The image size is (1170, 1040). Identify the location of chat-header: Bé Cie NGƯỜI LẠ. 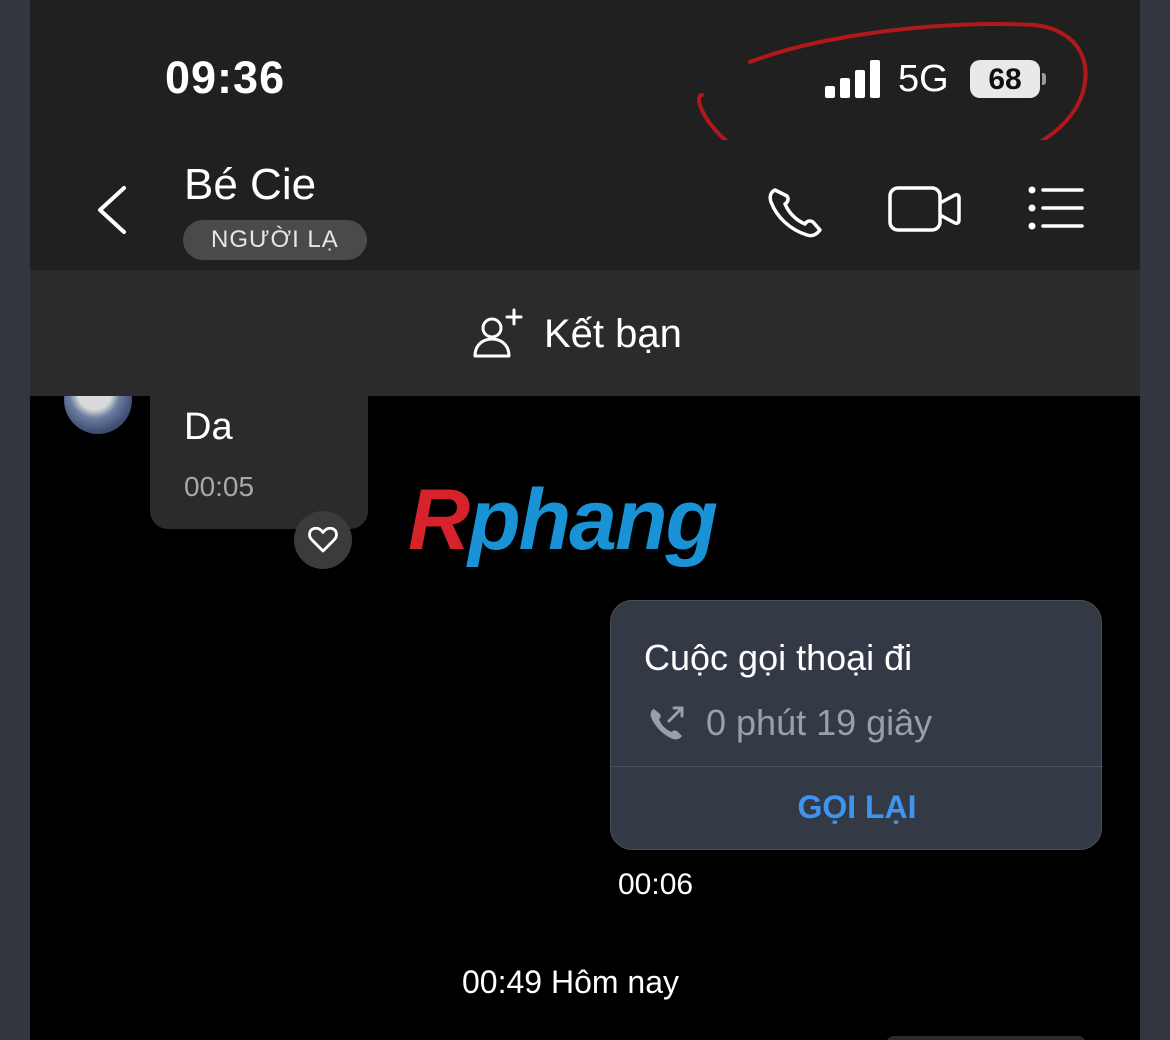
(585, 205).